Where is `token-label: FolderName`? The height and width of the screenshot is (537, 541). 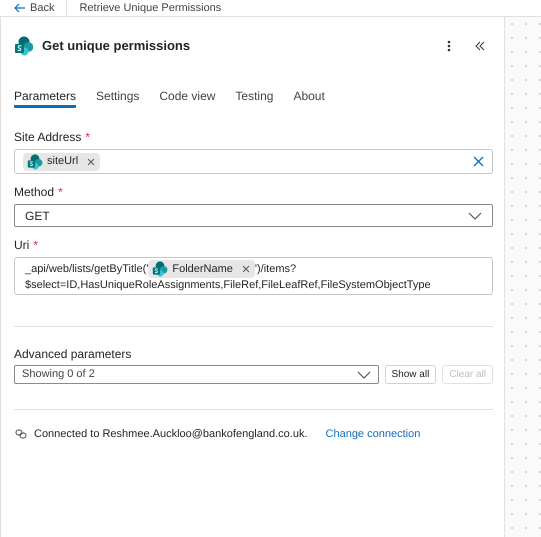
token-label: FolderName is located at coordinates (202, 269).